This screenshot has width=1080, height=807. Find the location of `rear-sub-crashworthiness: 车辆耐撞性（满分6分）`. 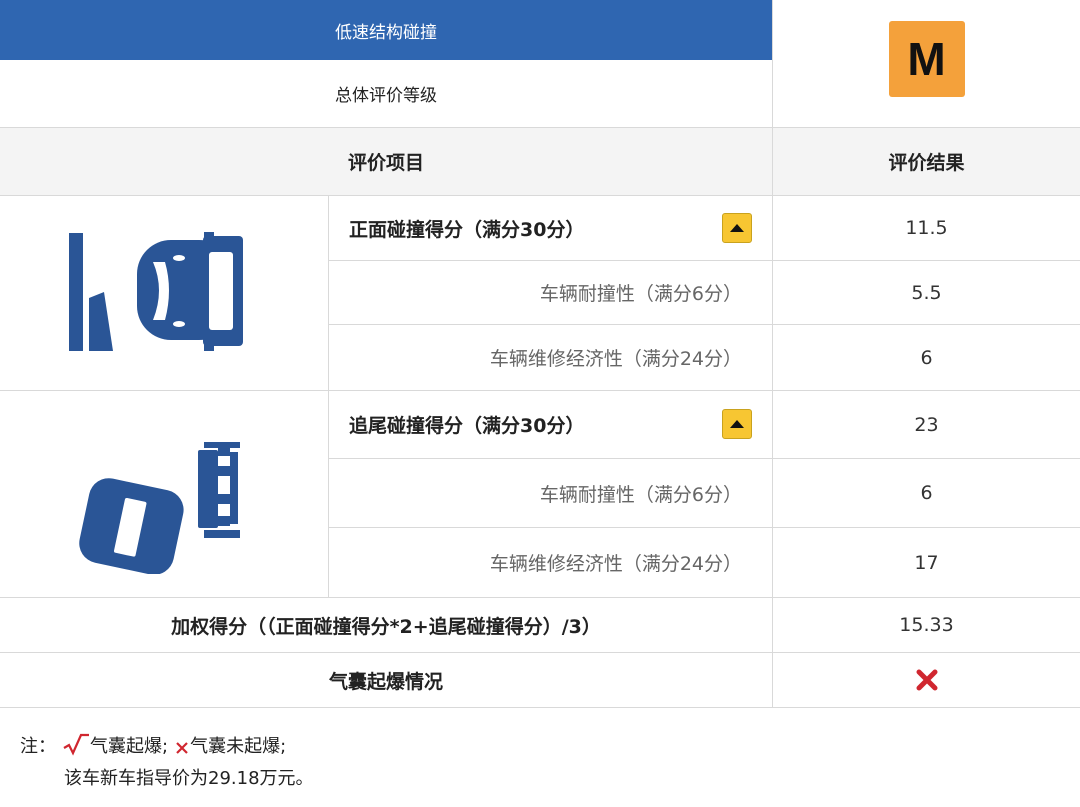

rear-sub-crashworthiness: 车辆耐撞性（满分6分） is located at coordinates (640, 494).